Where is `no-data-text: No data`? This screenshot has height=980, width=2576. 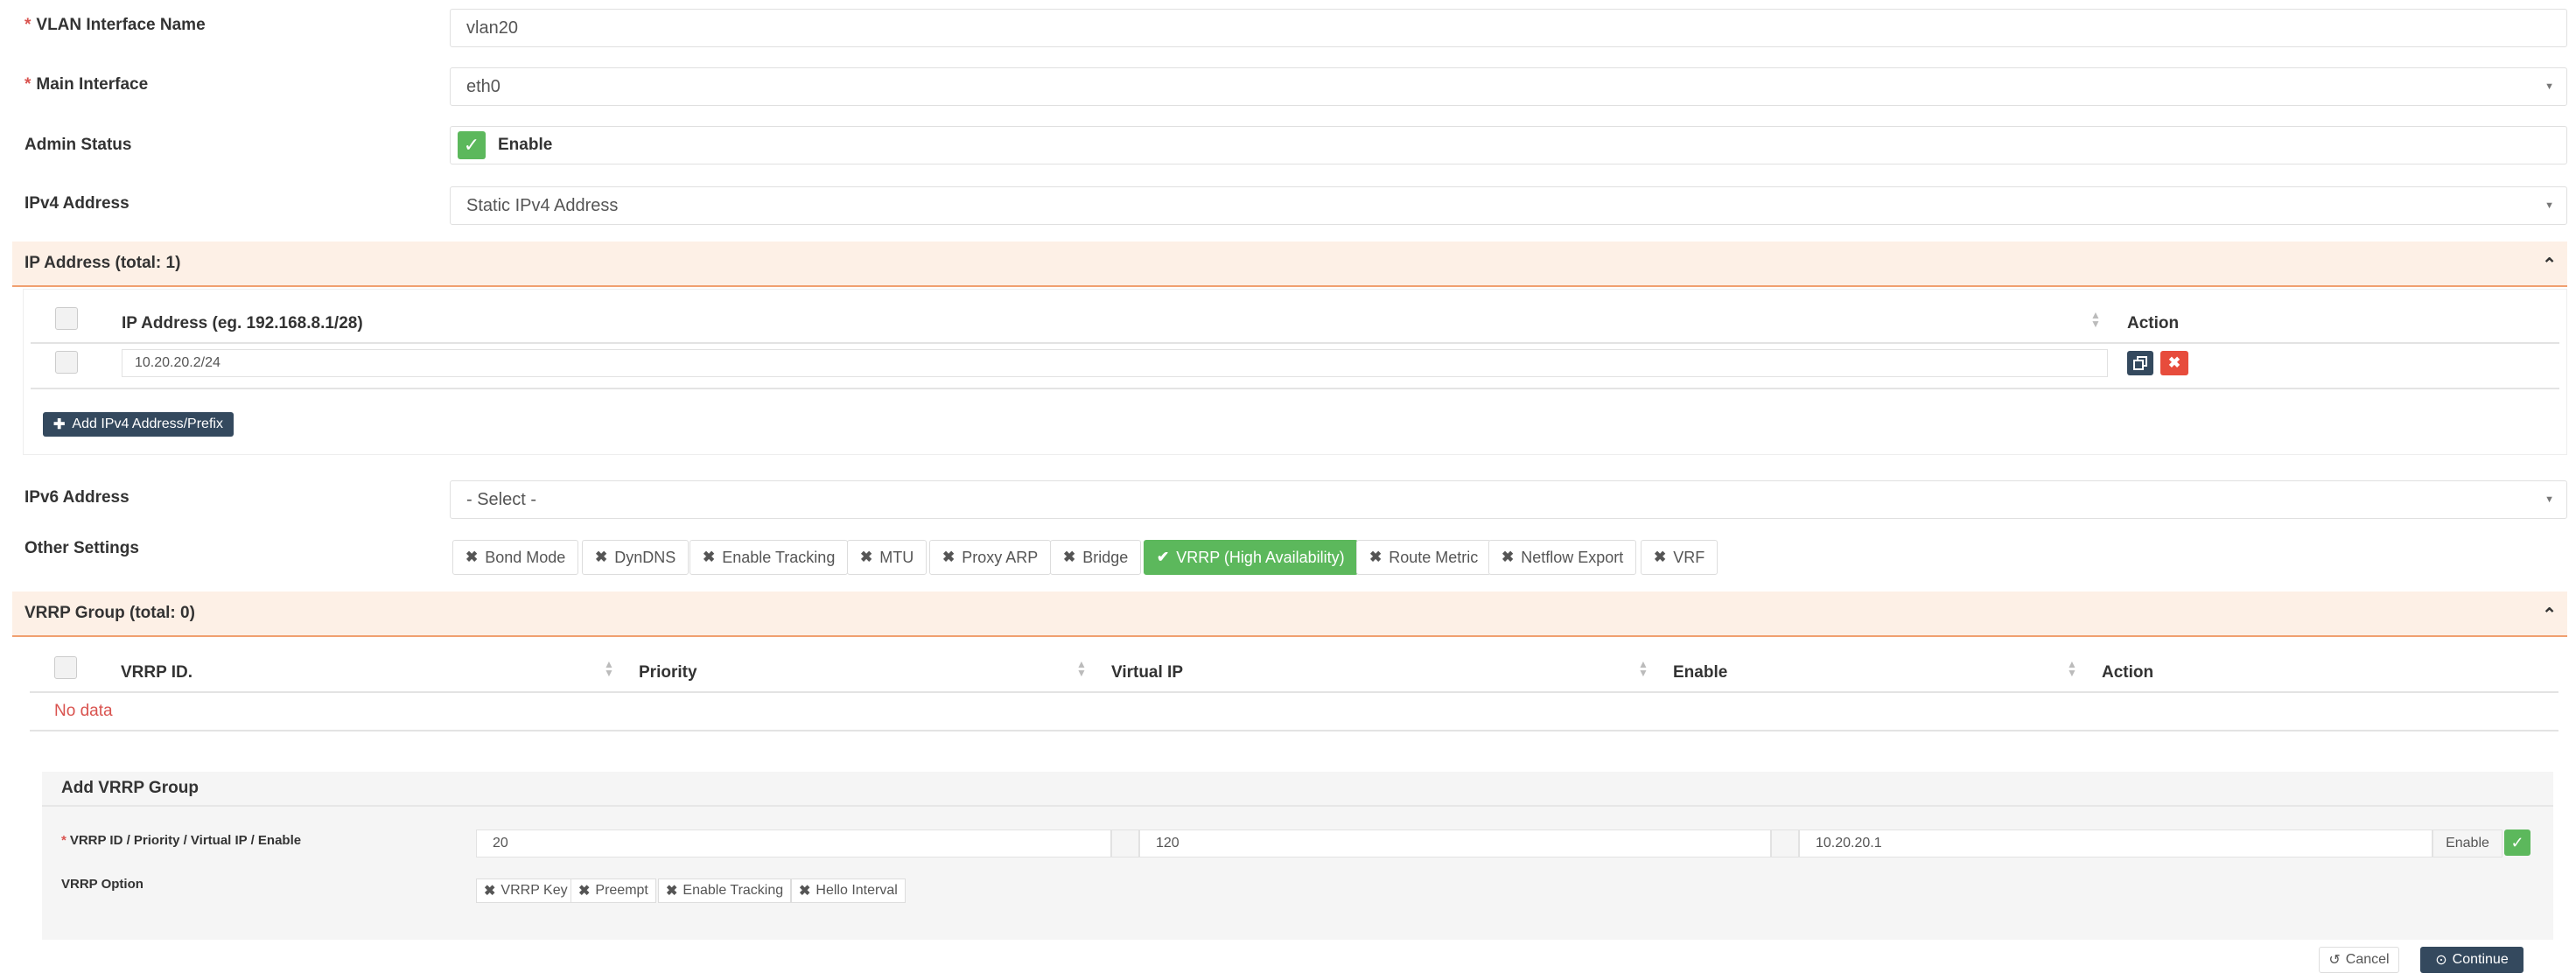
no-data-text: No data is located at coordinates (83, 711).